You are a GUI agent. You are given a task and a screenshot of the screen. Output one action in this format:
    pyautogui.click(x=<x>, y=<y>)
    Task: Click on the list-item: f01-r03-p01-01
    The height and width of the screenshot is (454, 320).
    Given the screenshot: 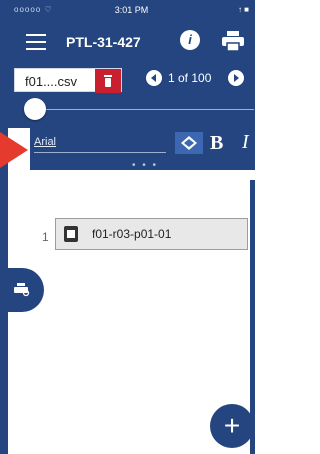 What is the action you would take?
    pyautogui.click(x=151, y=234)
    